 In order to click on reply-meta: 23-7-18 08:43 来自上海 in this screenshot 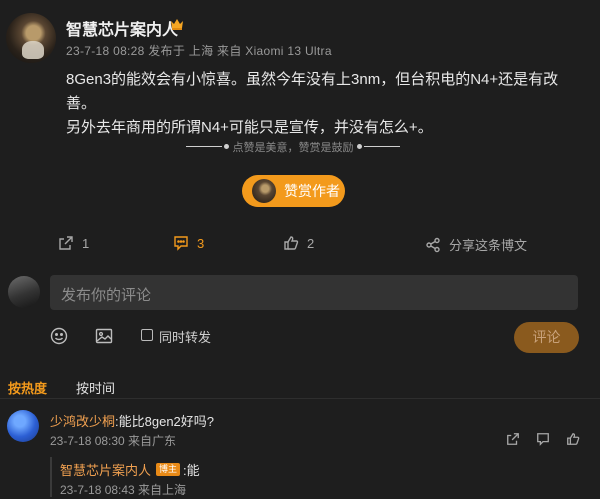, I will do `click(123, 490)`.